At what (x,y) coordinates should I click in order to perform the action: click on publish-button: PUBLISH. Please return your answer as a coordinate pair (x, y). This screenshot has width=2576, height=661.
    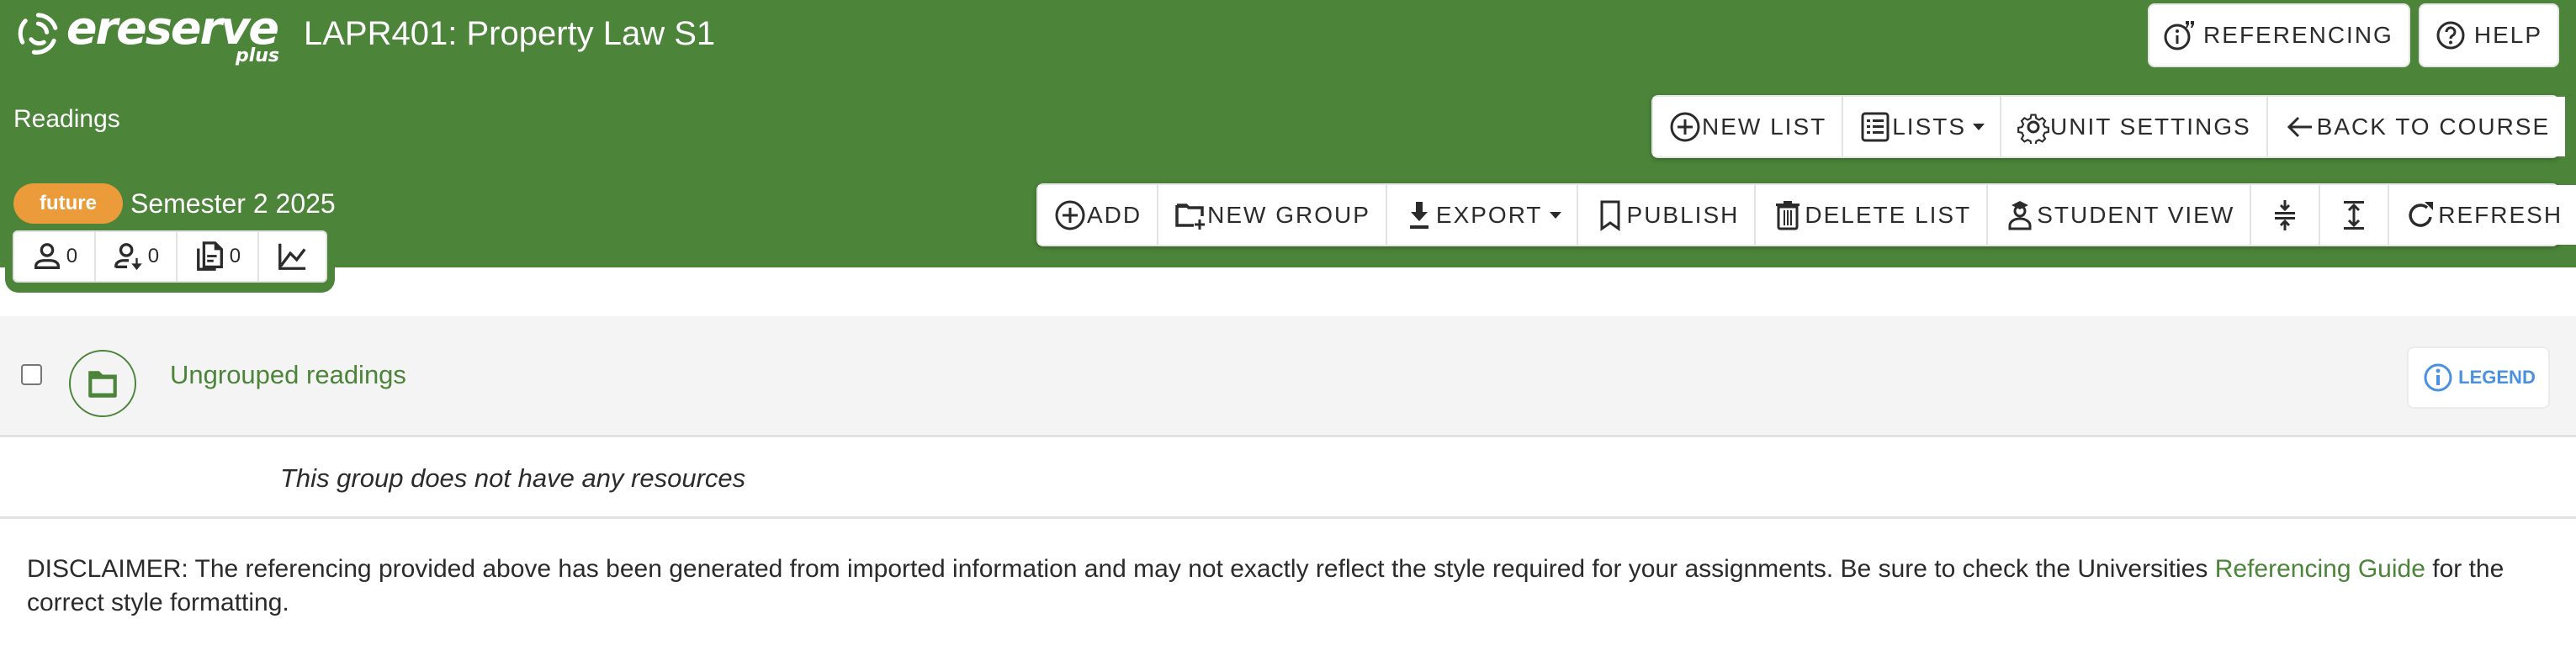
    Looking at the image, I should click on (1667, 215).